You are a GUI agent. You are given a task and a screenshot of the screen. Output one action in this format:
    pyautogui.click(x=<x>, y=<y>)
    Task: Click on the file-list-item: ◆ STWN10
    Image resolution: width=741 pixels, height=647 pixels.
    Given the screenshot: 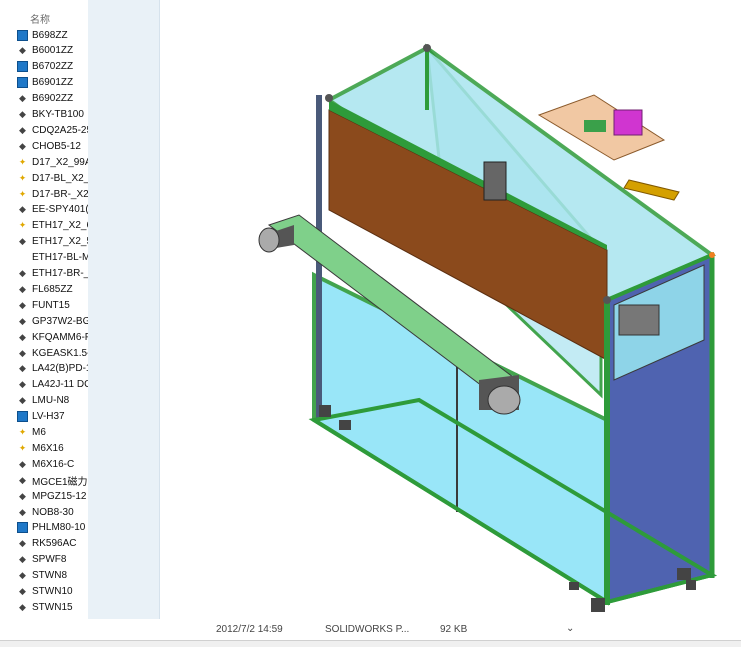 What is the action you would take?
    pyautogui.click(x=52, y=592)
    